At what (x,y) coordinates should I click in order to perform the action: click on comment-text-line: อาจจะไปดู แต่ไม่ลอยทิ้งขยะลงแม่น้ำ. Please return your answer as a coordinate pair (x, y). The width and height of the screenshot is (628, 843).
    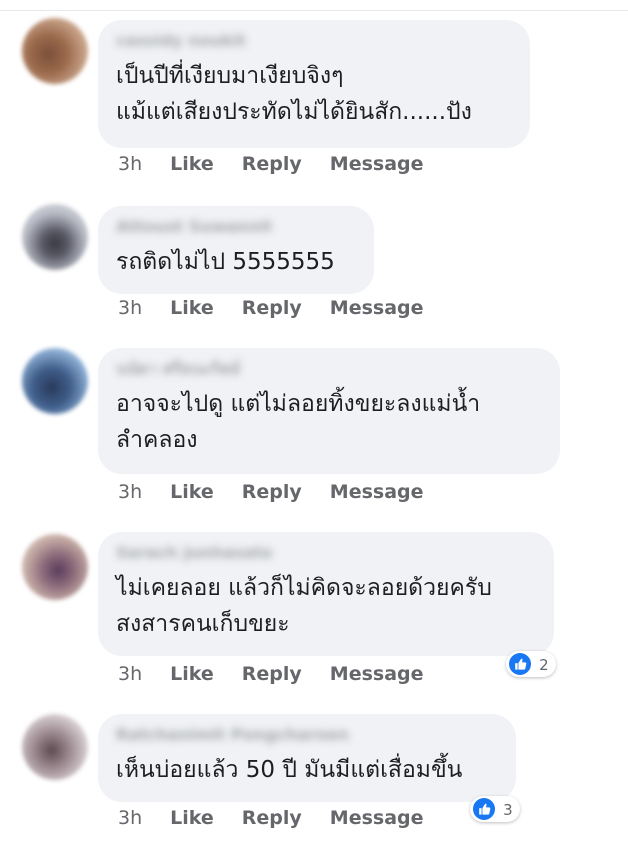
    Looking at the image, I should click on (298, 404).